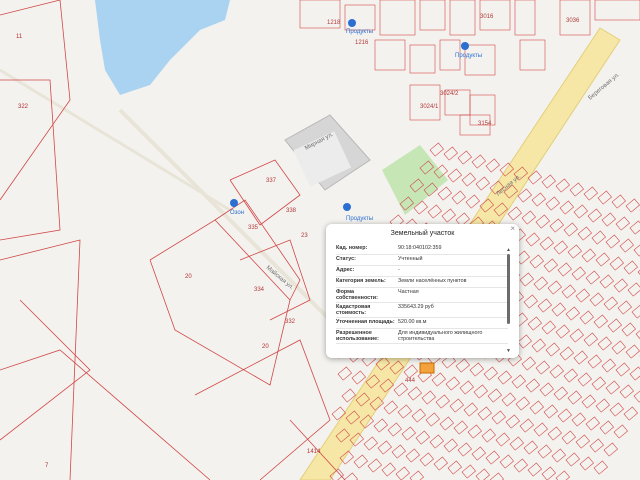  What do you see at coordinates (508, 289) in the screenshot?
I see `scrollbar-thumb` at bounding box center [508, 289].